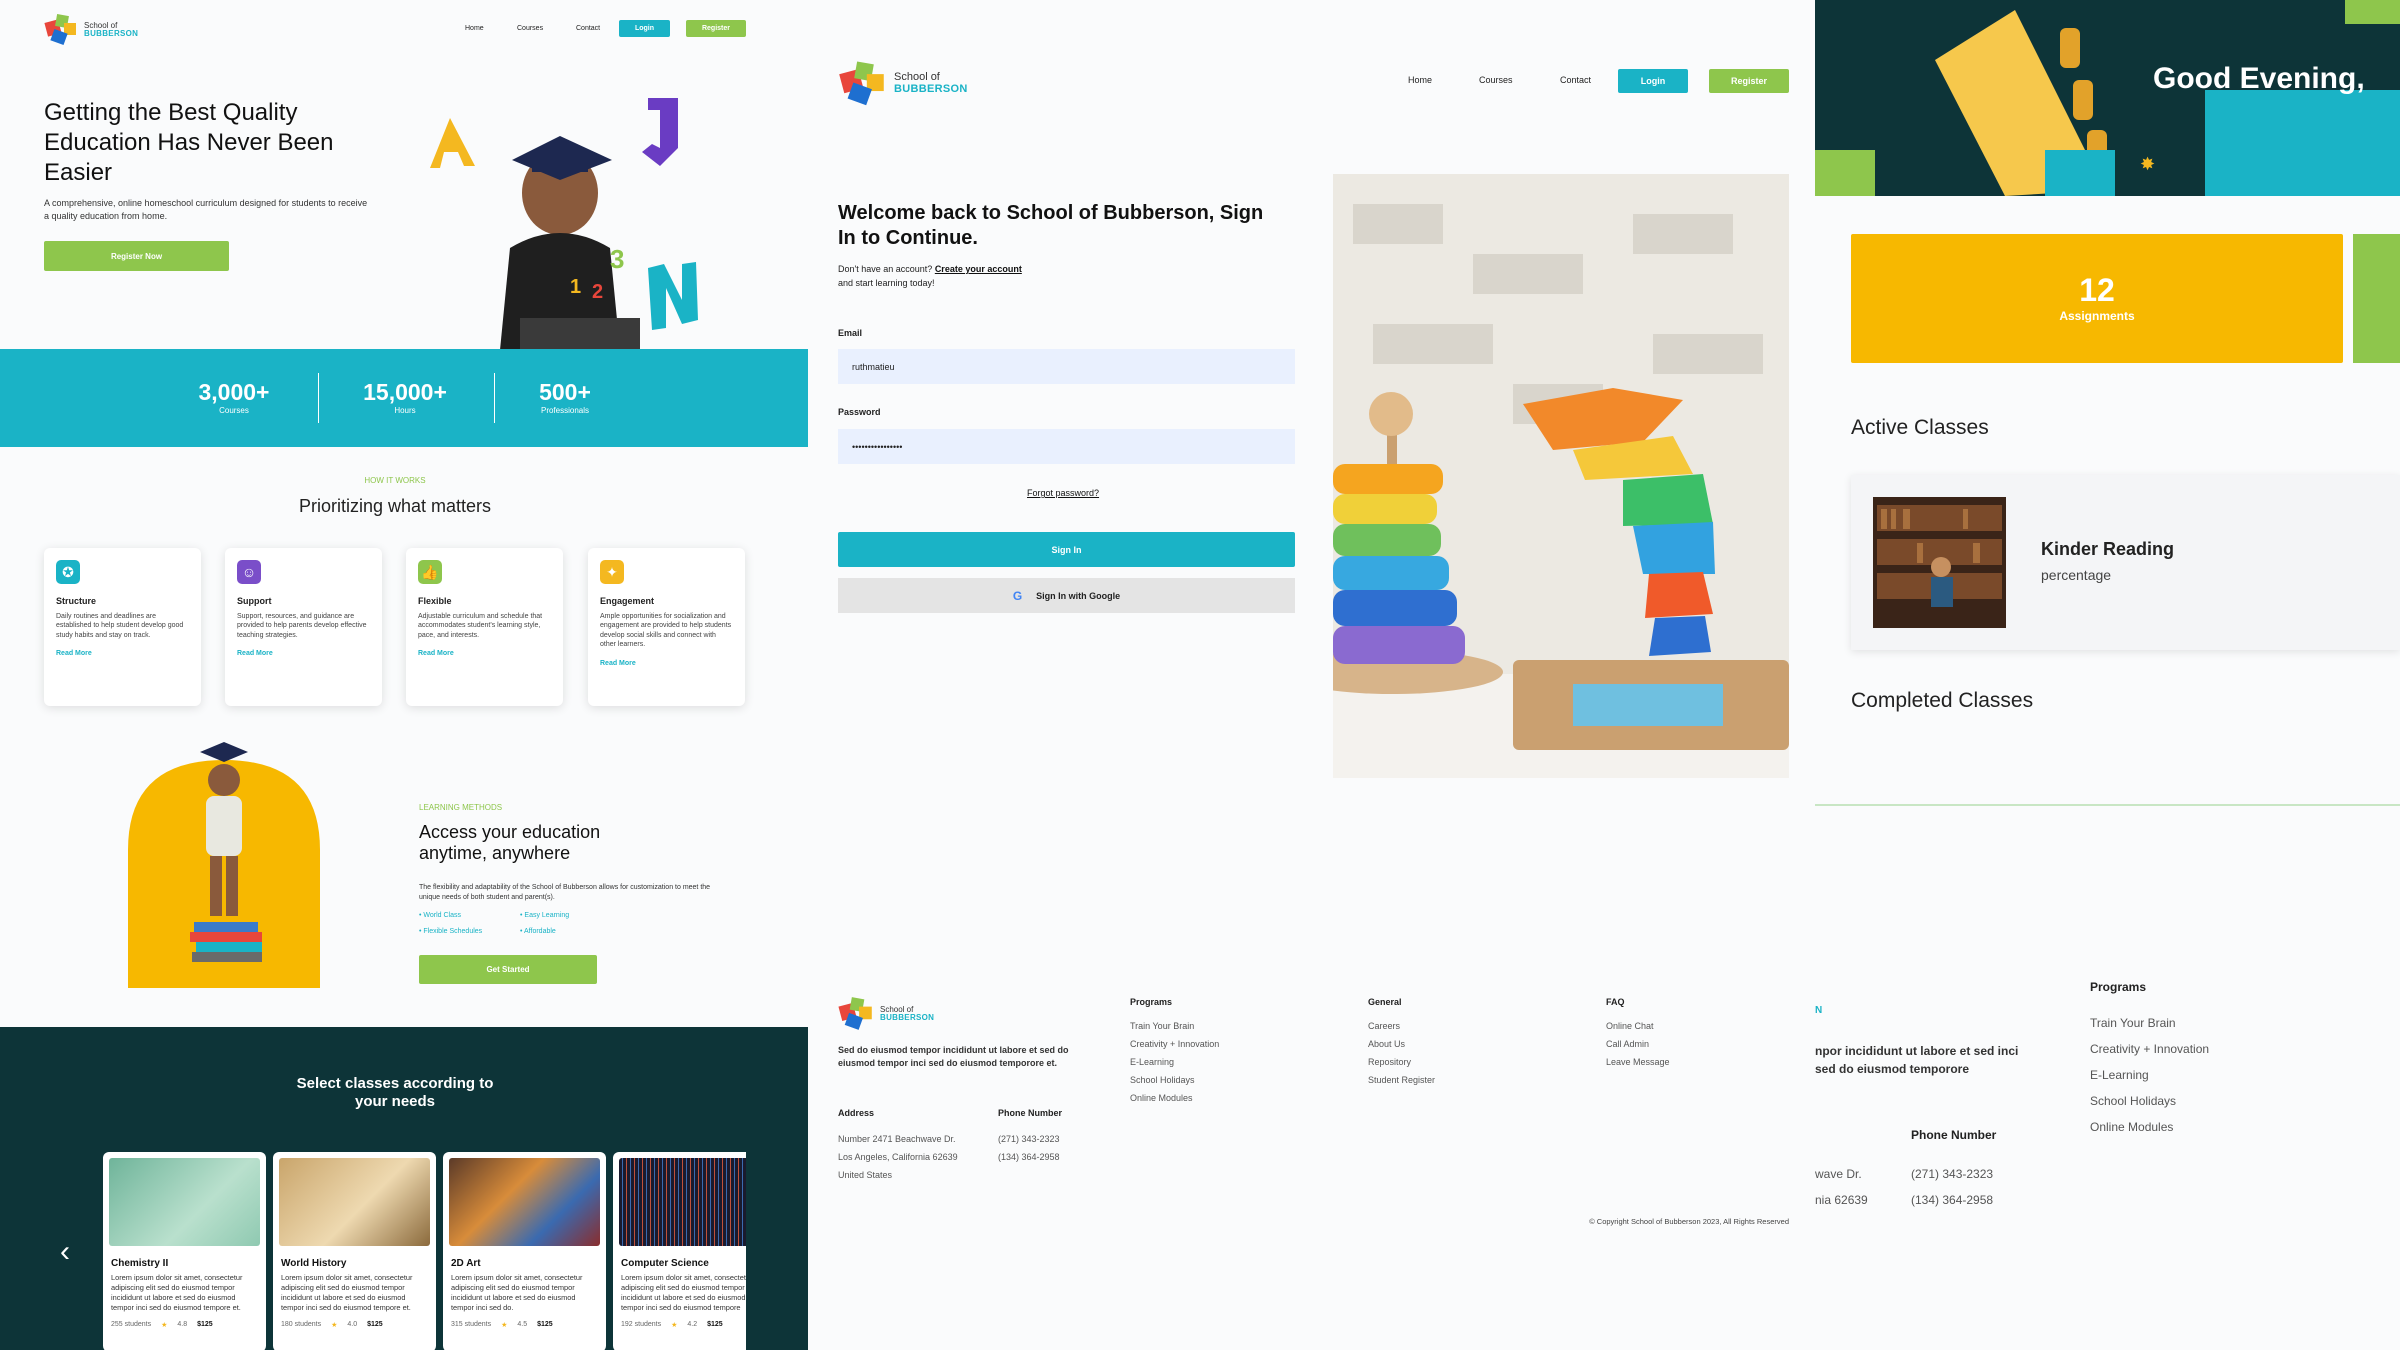 The image size is (2400, 1350). I want to click on stacking-toys-photo, so click(1561, 476).